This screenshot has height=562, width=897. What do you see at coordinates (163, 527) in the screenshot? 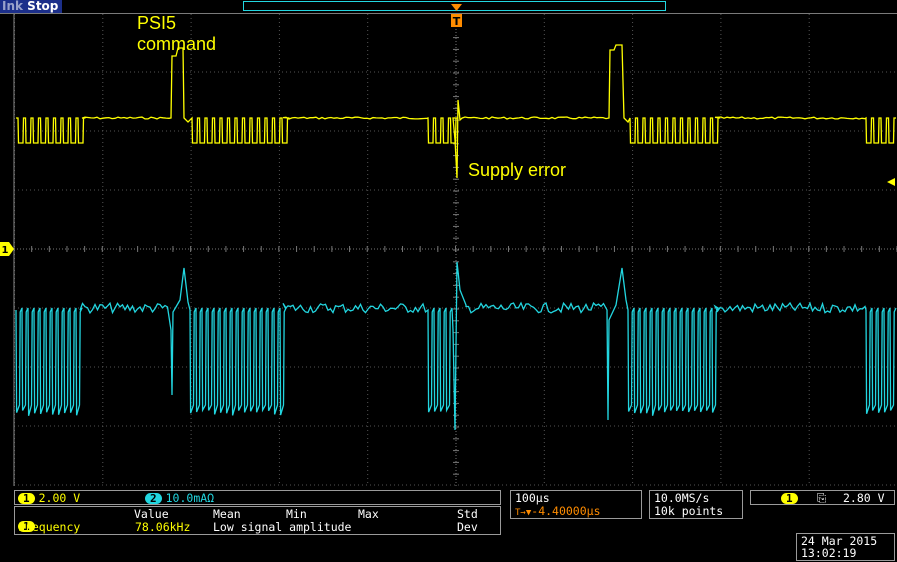
I see `meas-value: 78.06kHz` at bounding box center [163, 527].